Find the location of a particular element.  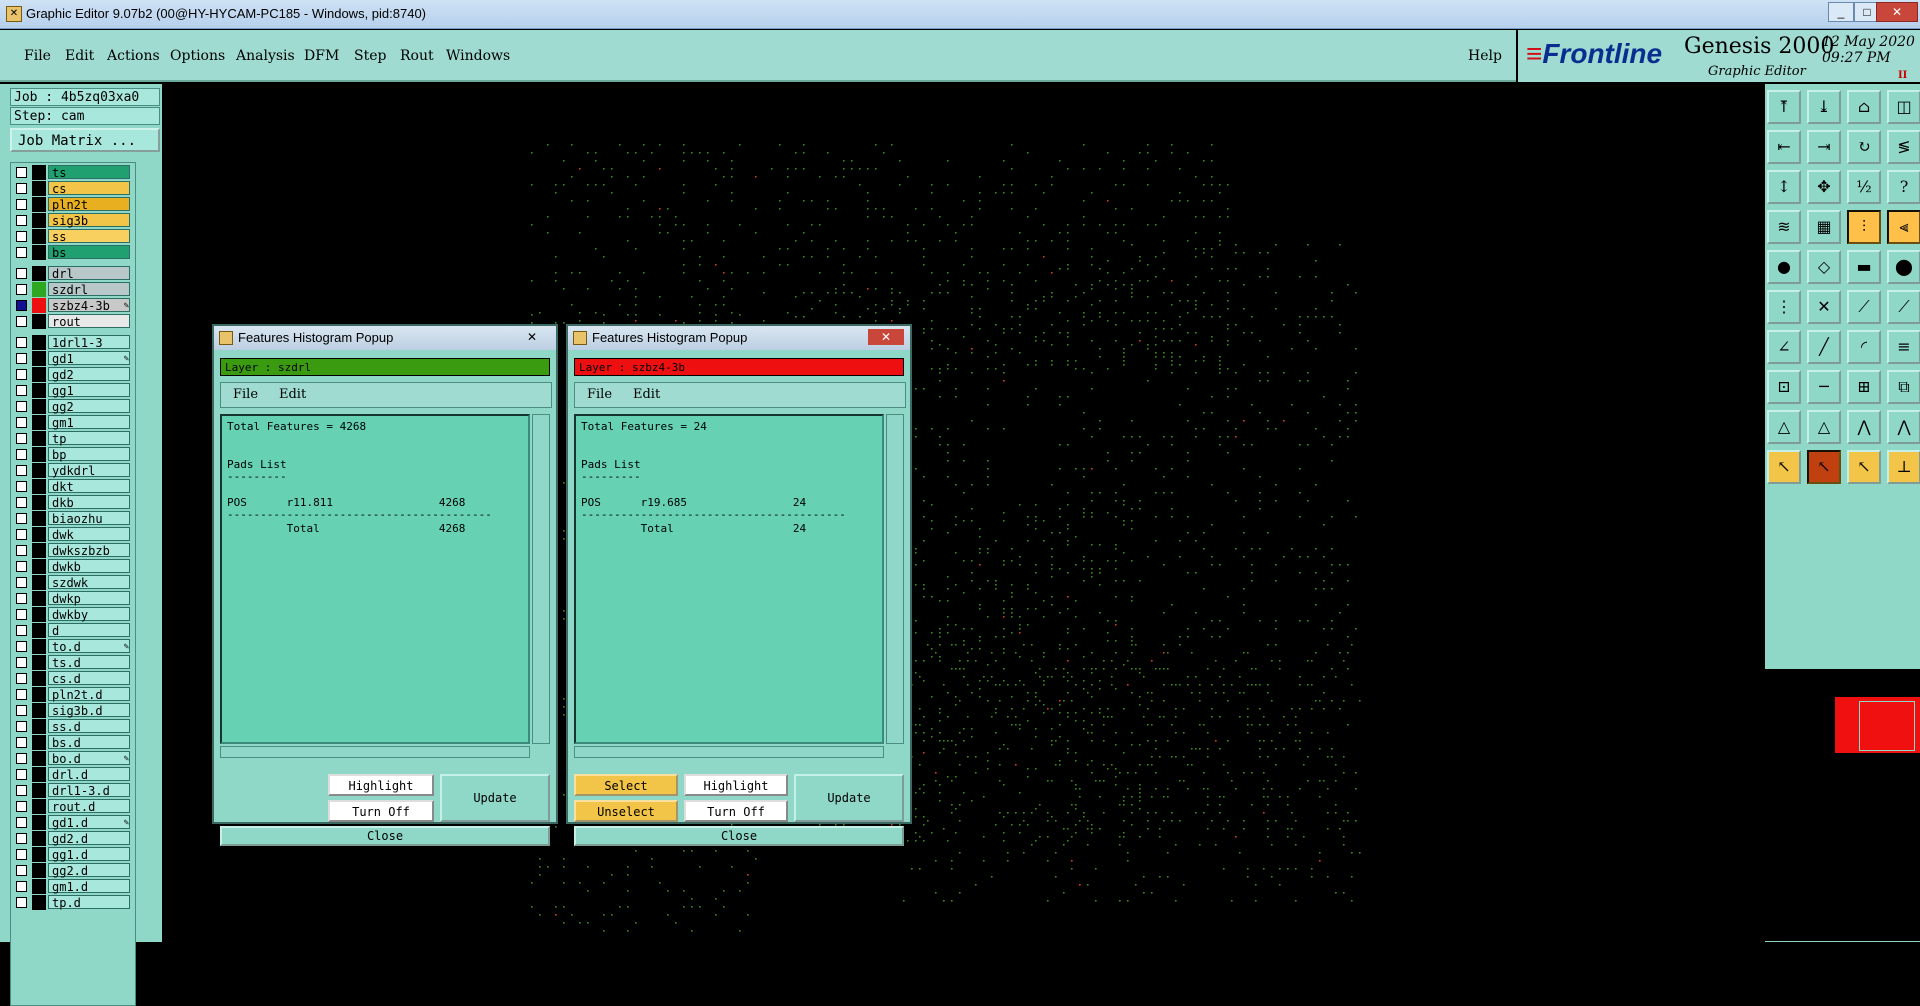

layer-row: gg1 is located at coordinates (73, 390).